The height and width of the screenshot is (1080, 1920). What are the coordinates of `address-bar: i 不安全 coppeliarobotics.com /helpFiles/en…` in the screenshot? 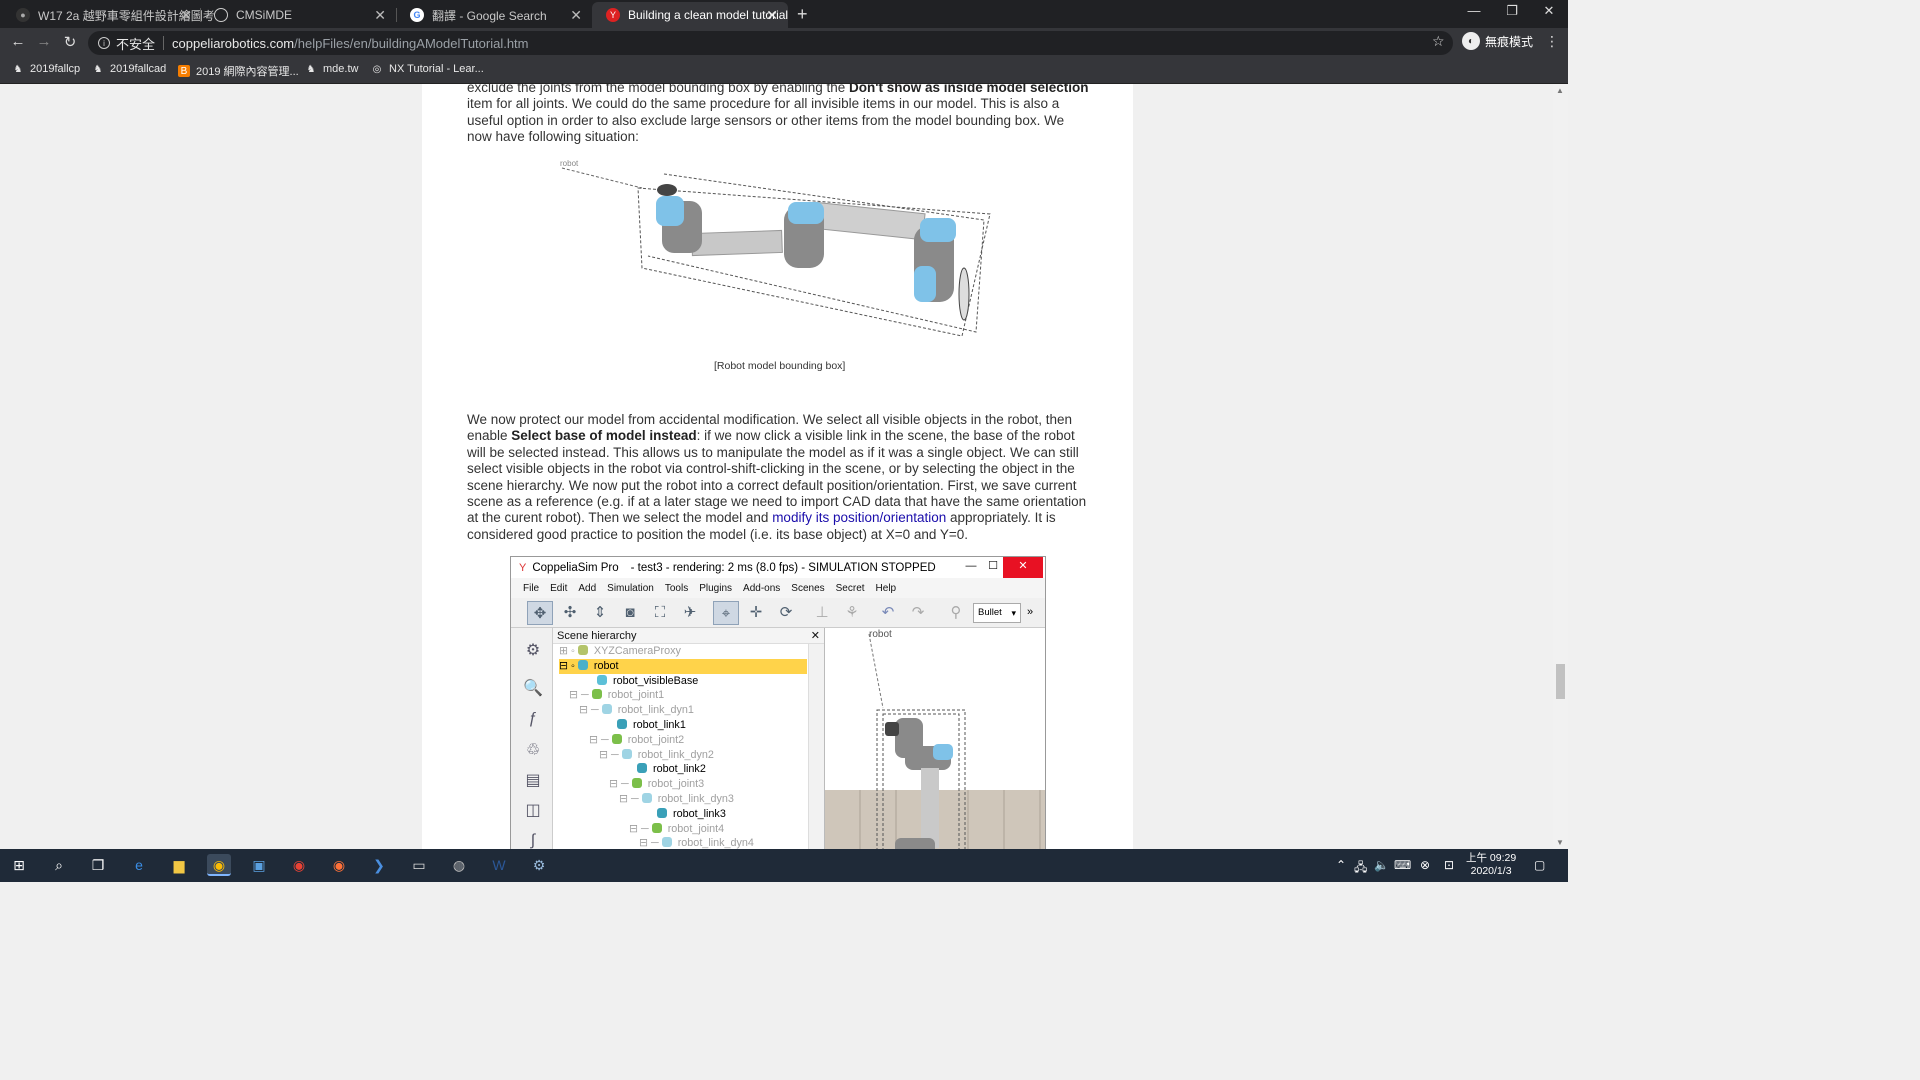 It's located at (770, 43).